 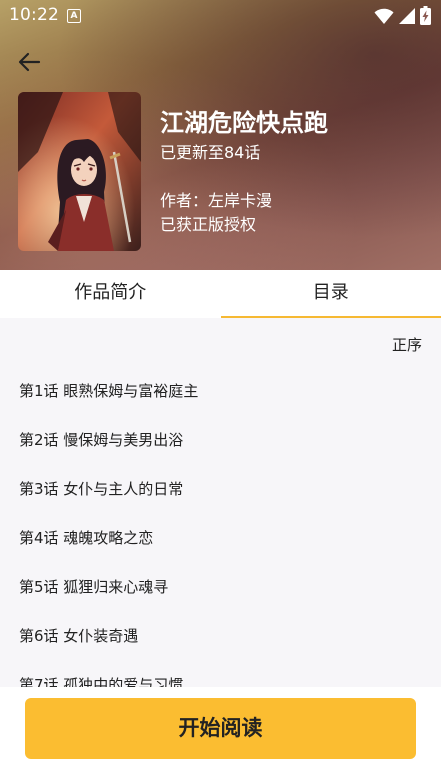 I want to click on cover-illustration, so click(x=79, y=171).